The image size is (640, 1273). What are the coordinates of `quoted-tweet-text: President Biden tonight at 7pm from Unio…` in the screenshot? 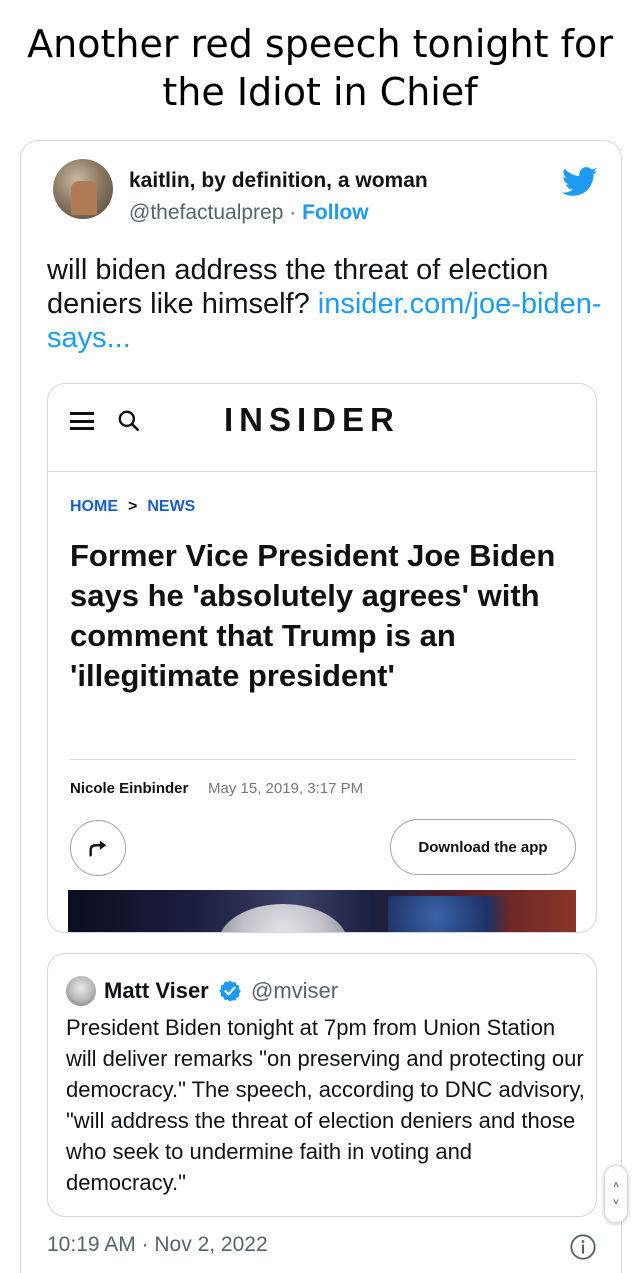 It's located at (325, 1105).